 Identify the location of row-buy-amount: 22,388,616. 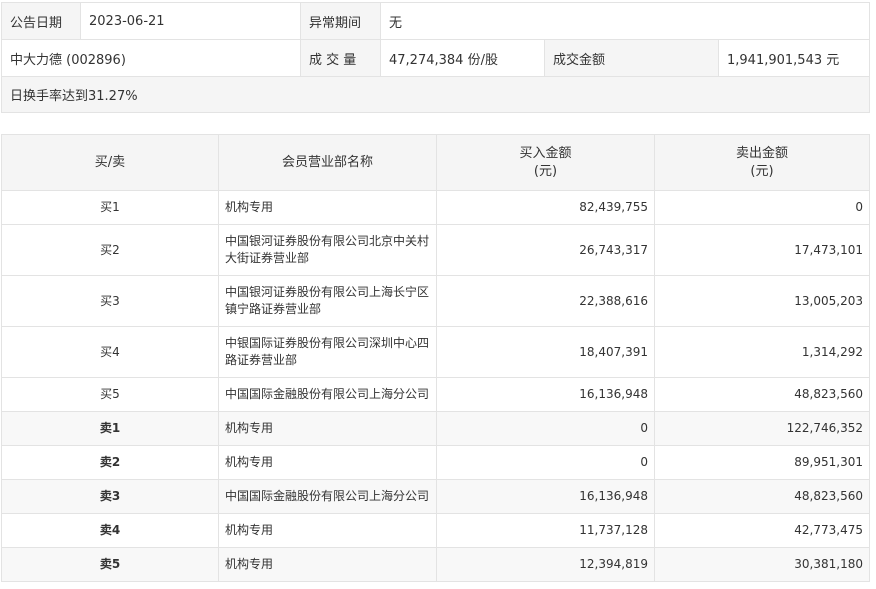
(545, 301).